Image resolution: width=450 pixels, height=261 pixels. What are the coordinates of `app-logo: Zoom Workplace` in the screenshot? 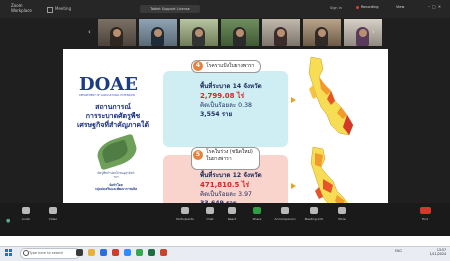 It's located at (21, 8).